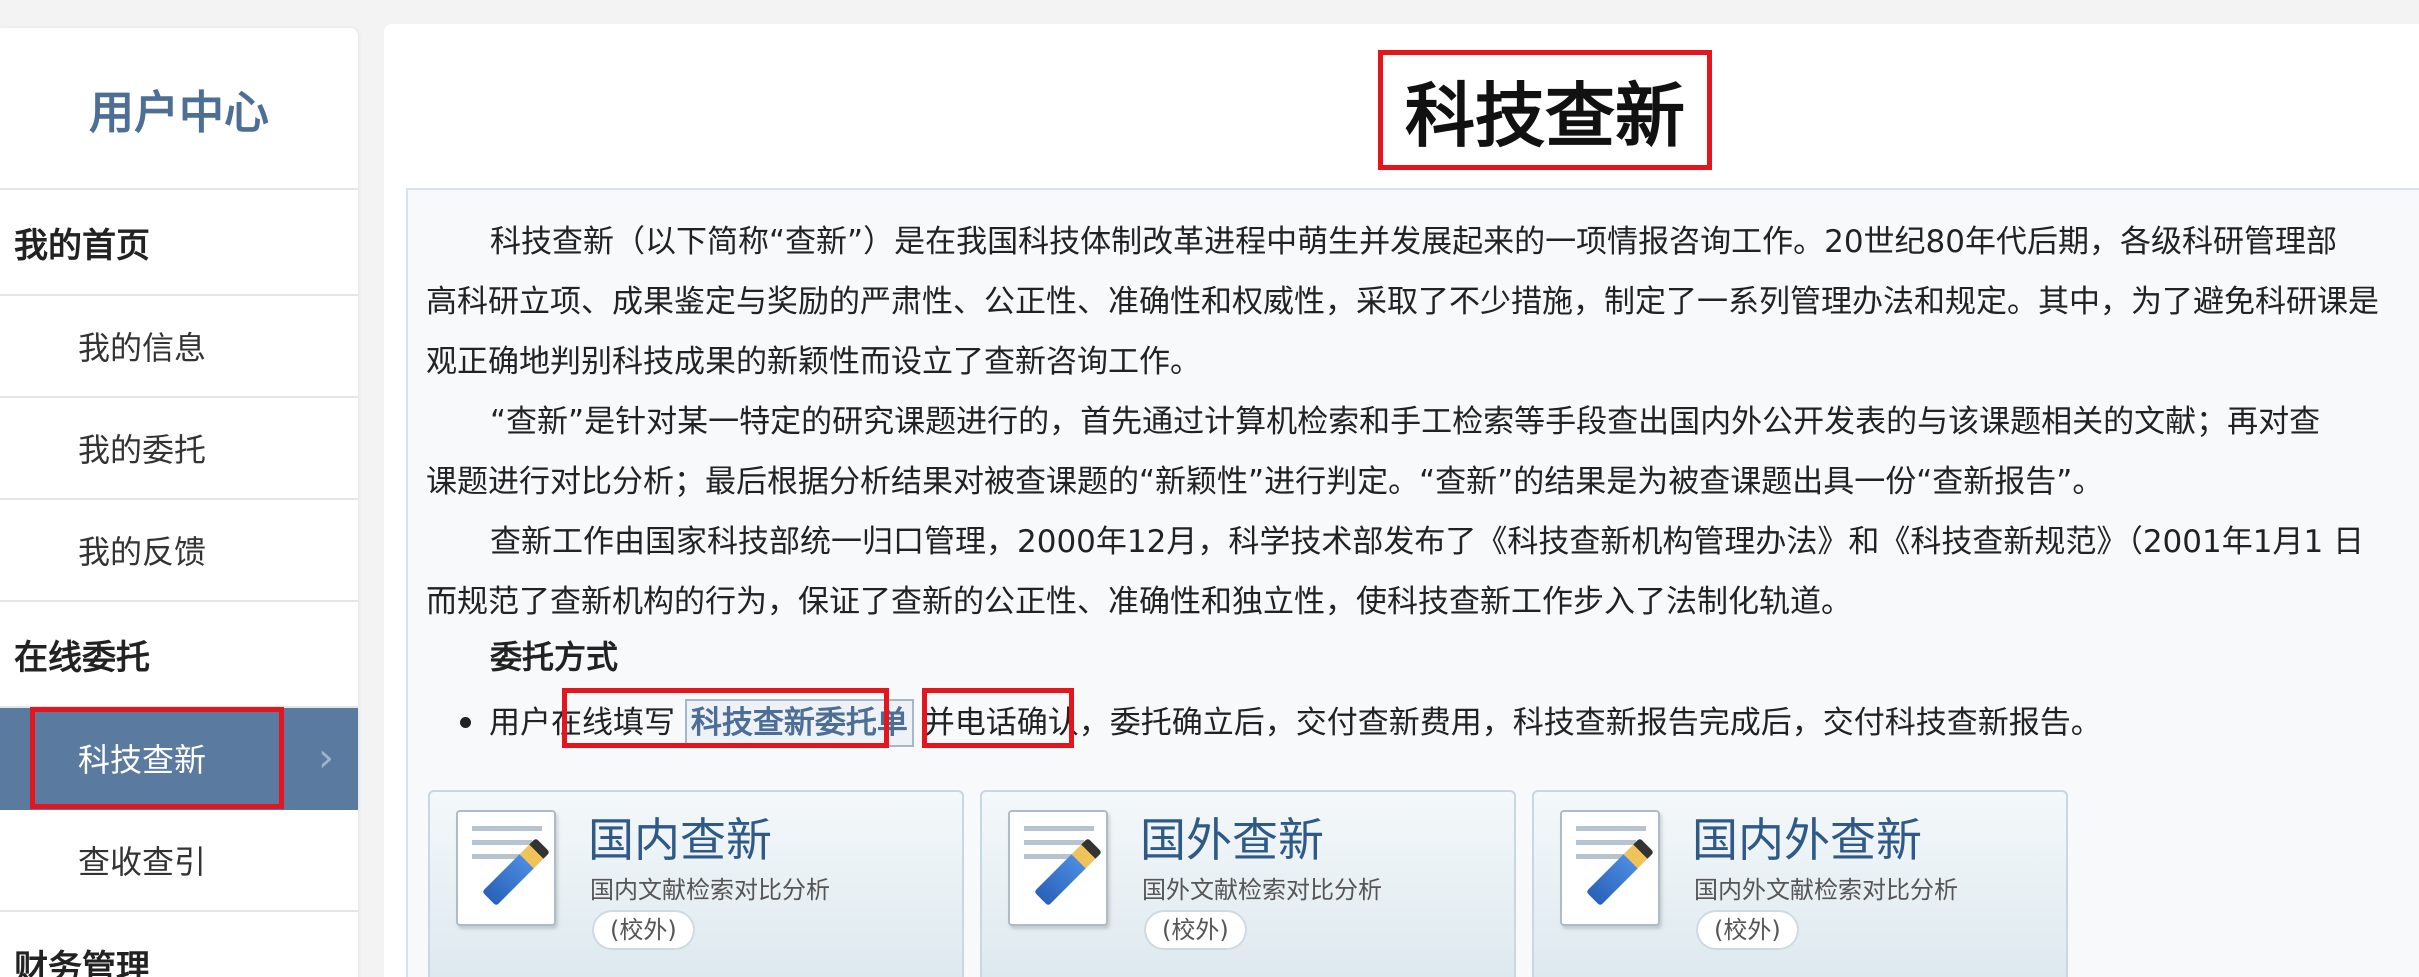  What do you see at coordinates (582, 723) in the screenshot?
I see `method-prefix: 用户在线填写` at bounding box center [582, 723].